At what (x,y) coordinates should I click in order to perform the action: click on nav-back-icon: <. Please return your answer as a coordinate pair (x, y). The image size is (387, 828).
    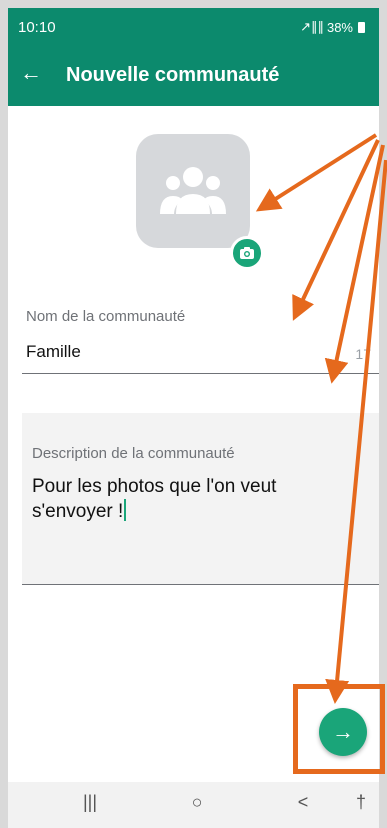
    Looking at the image, I should click on (303, 802).